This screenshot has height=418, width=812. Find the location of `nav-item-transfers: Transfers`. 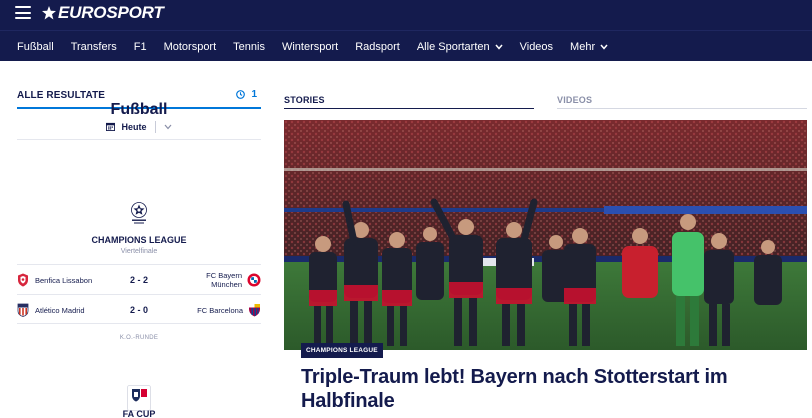

nav-item-transfers: Transfers is located at coordinates (94, 47).